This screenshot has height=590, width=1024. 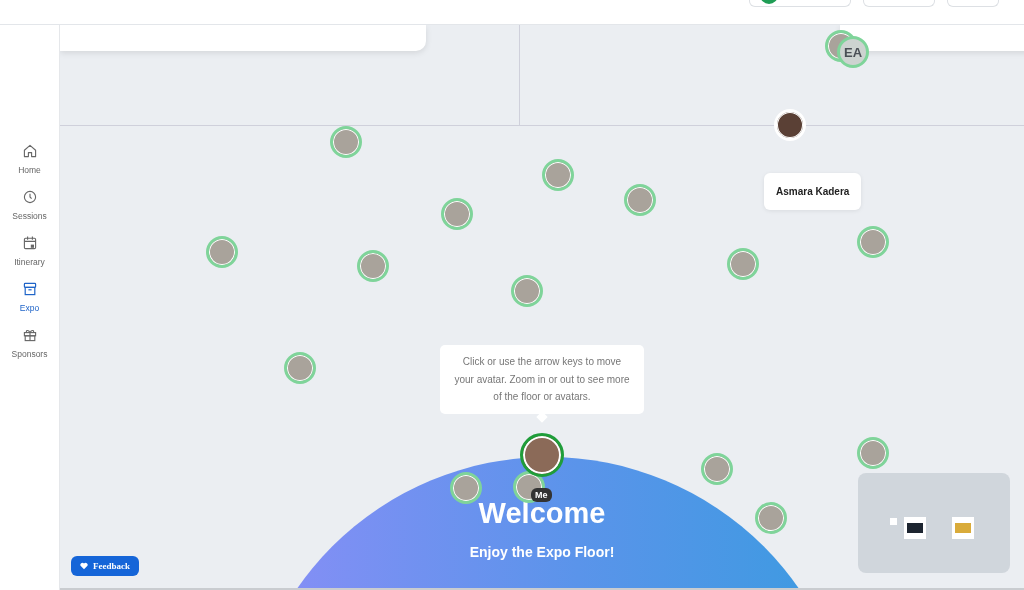 I want to click on nav-item: Sessions, so click(x=29, y=205).